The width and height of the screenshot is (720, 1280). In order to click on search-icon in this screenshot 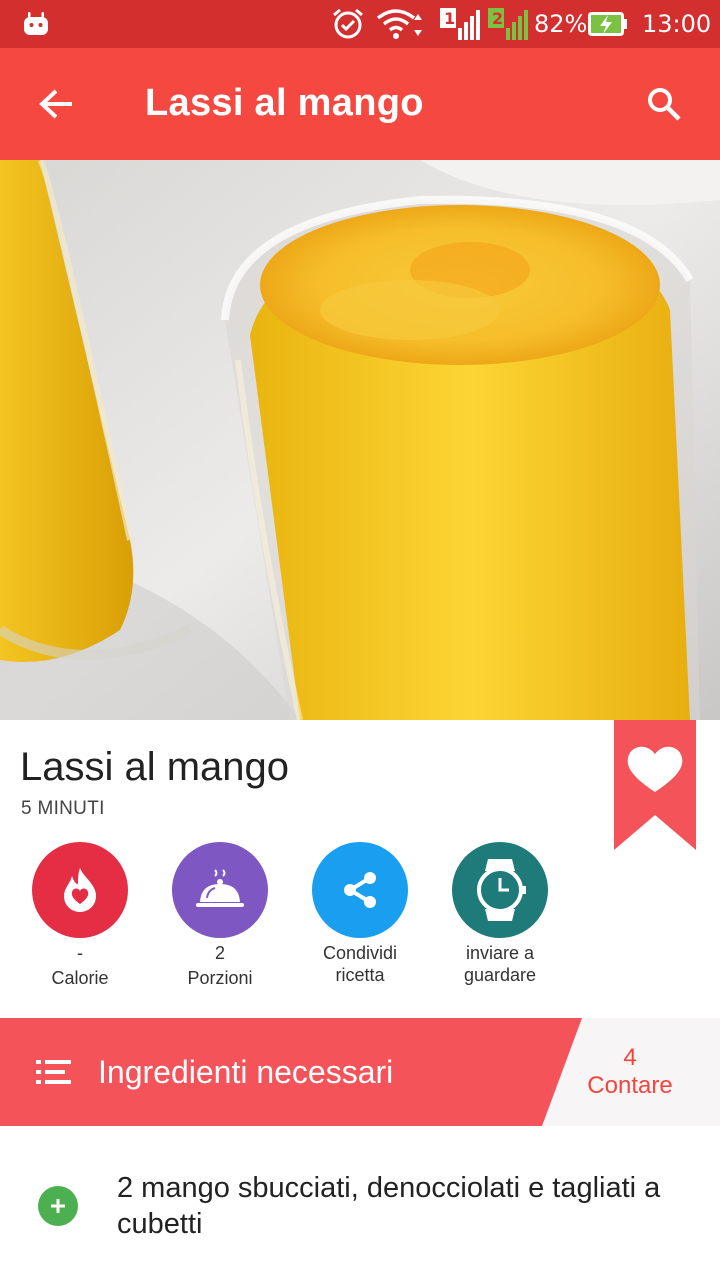, I will do `click(664, 104)`.